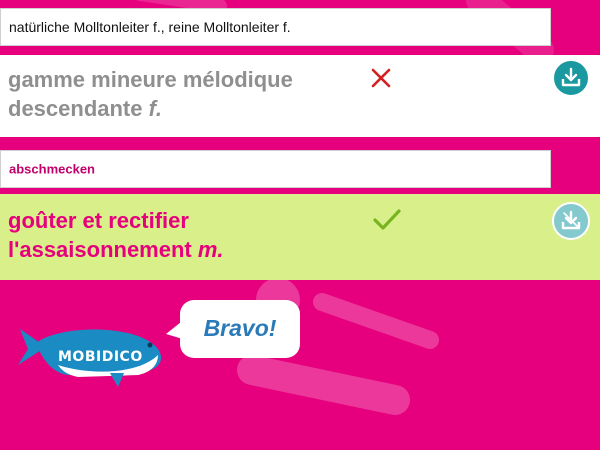 This screenshot has height=450, width=600. Describe the element at coordinates (210, 249) in the screenshot. I see `card-2-gender: m.` at that location.